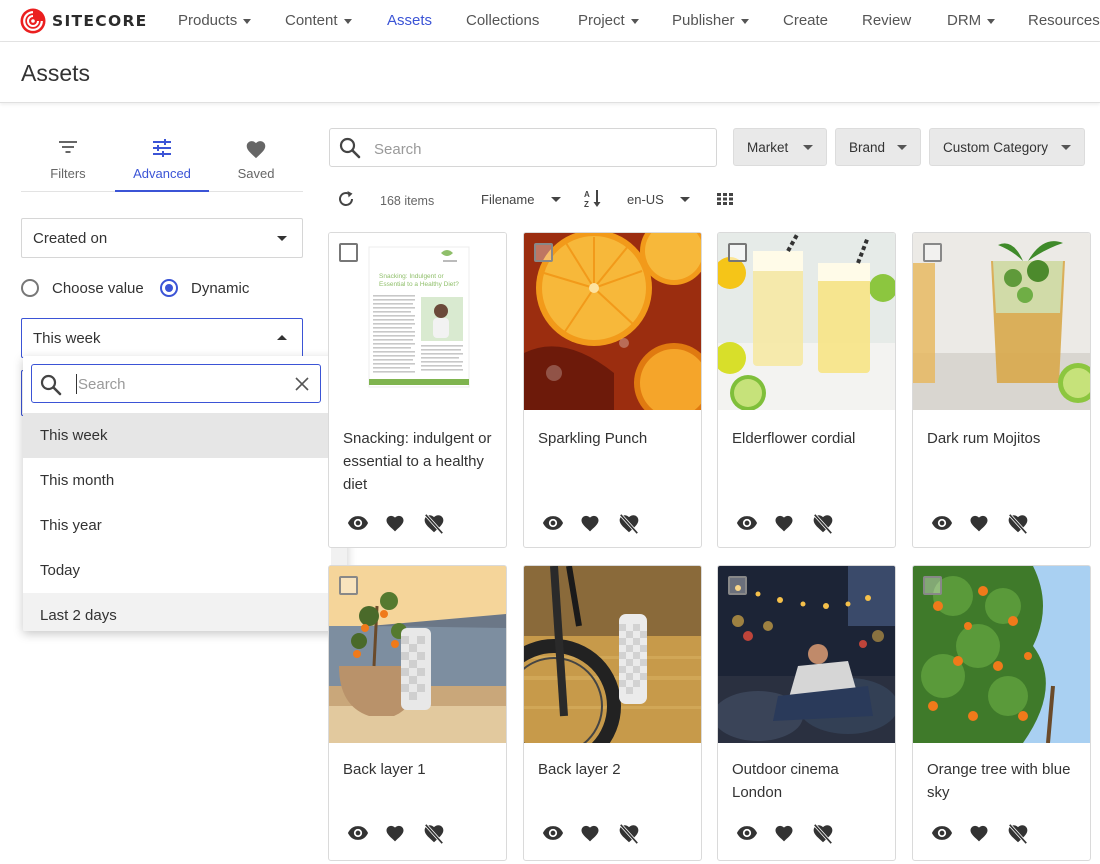 This screenshot has height=864, width=1100. Describe the element at coordinates (346, 199) in the screenshot. I see `refresh-icon` at that location.